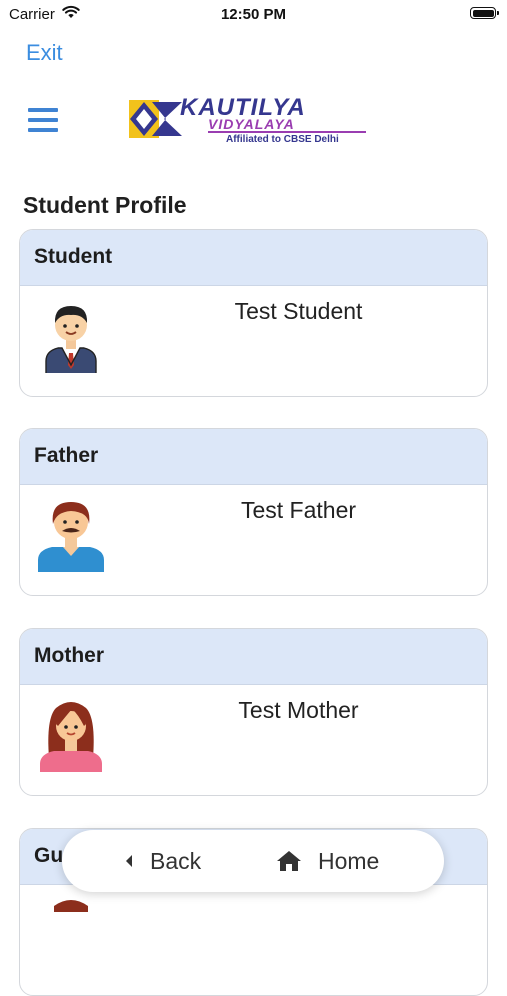  I want to click on mother-avatar-icon, so click(71, 737).